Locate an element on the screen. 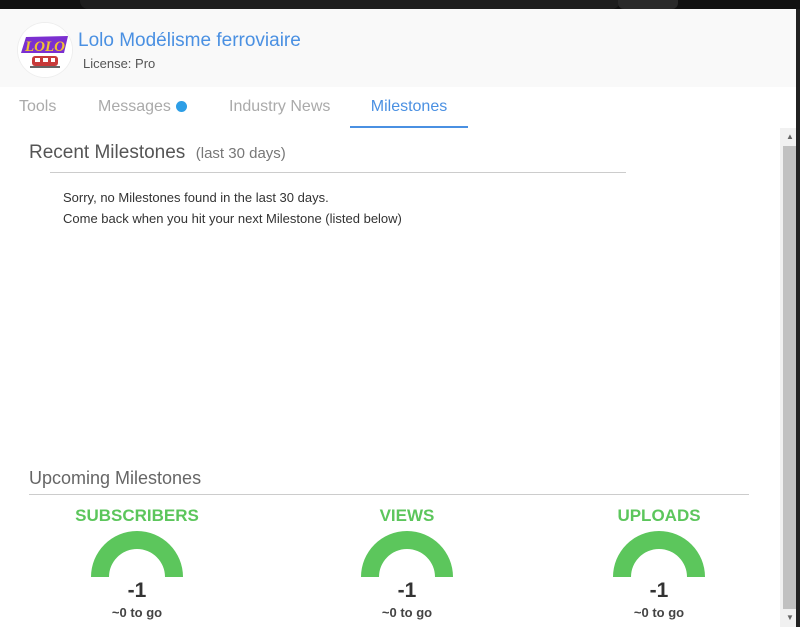 Image resolution: width=800 pixels, height=627 pixels. milestone-label: VIEWS is located at coordinates (407, 515).